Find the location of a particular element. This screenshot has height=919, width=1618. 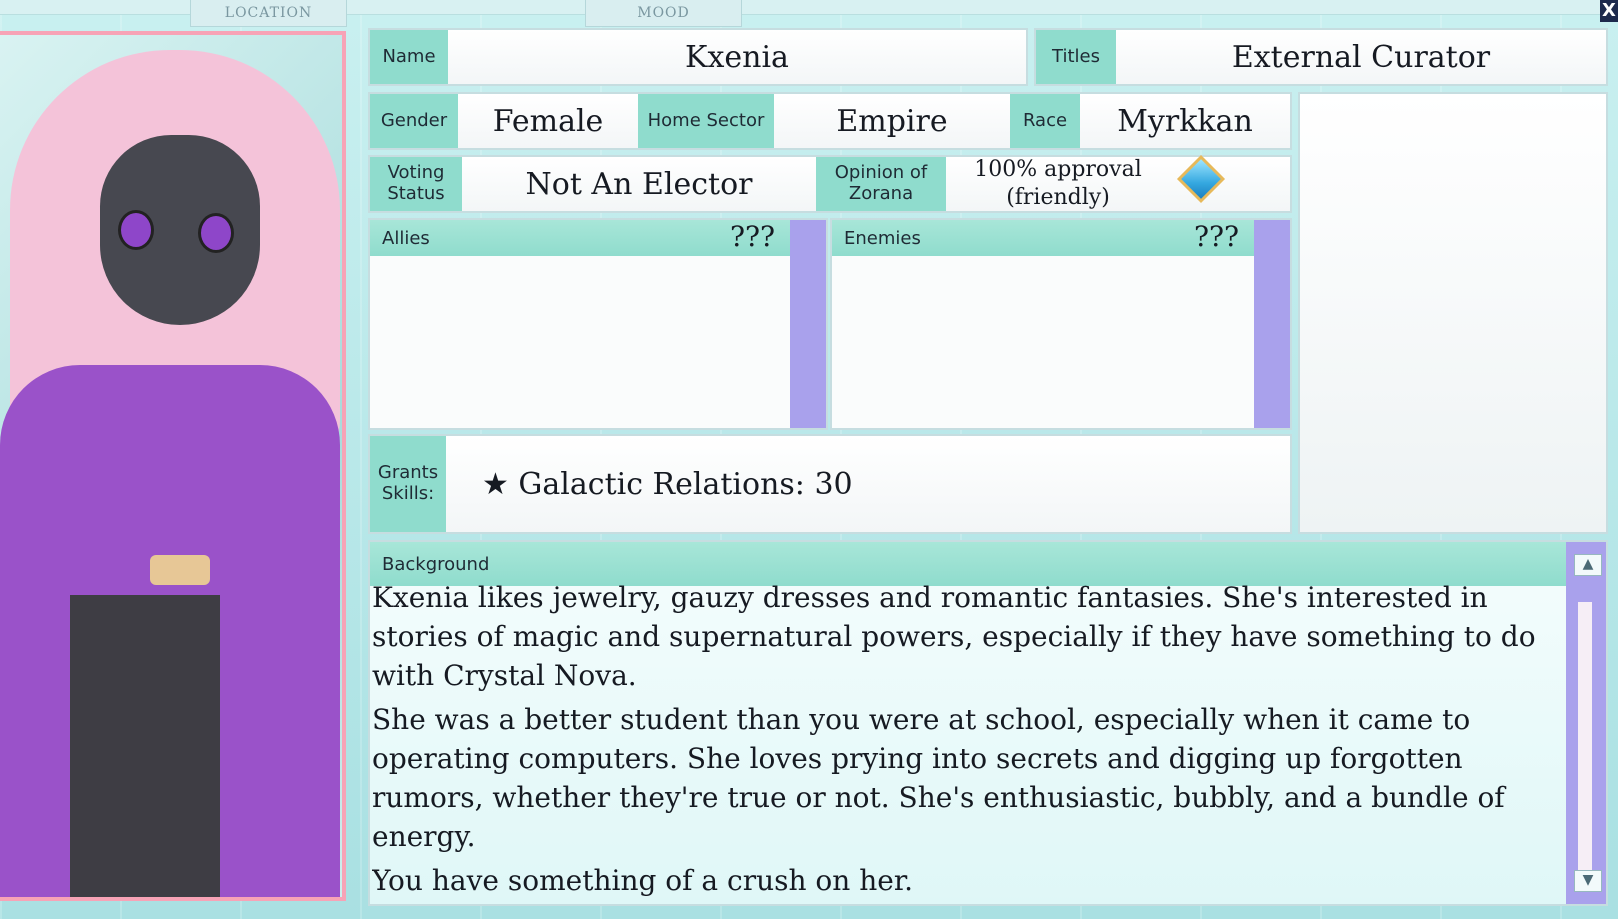

opinion-line-1: 100% approval is located at coordinates (1058, 169).